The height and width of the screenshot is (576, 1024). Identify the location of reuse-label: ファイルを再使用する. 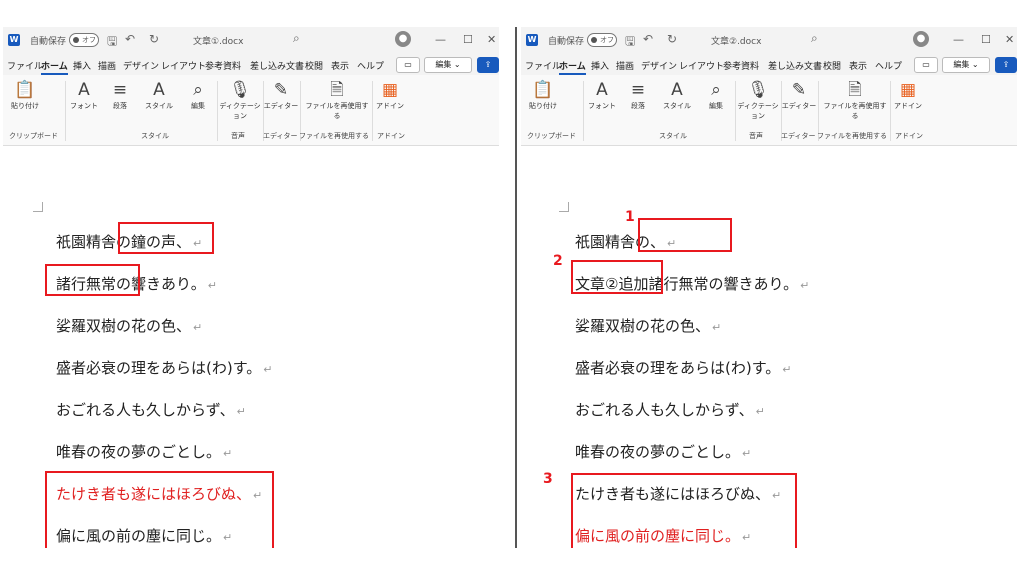
(337, 111).